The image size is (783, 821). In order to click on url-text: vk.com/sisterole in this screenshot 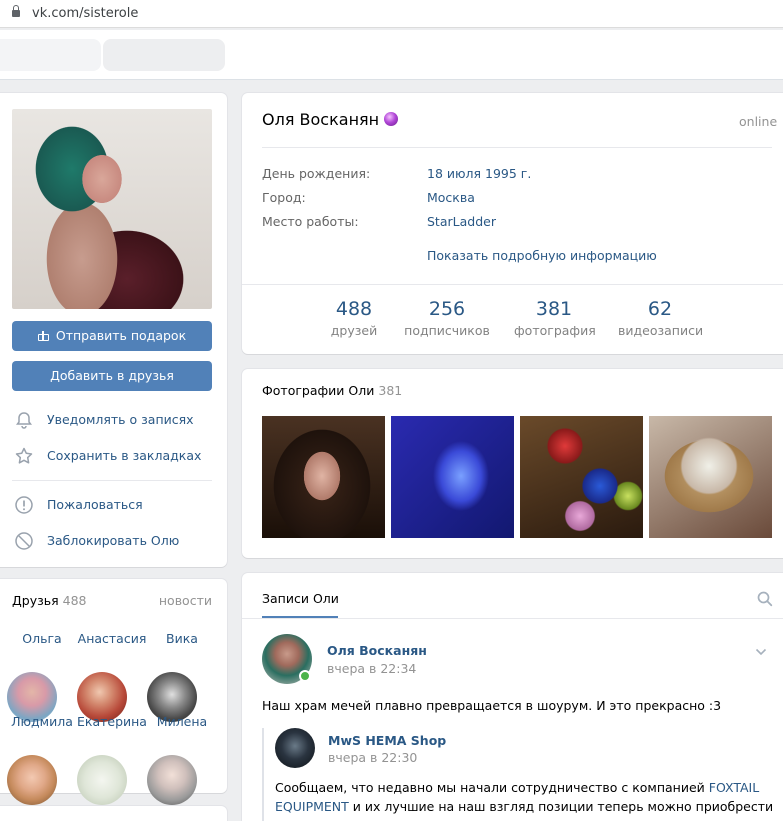, I will do `click(85, 13)`.